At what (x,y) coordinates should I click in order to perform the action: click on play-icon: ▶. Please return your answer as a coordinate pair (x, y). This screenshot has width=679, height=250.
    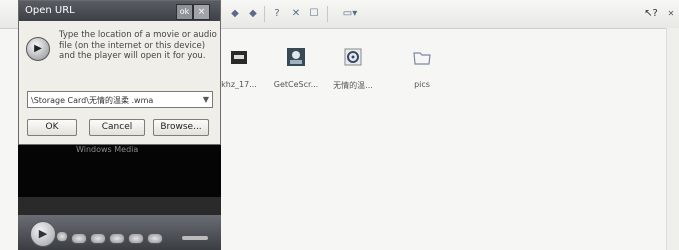
    Looking at the image, I should click on (43, 233).